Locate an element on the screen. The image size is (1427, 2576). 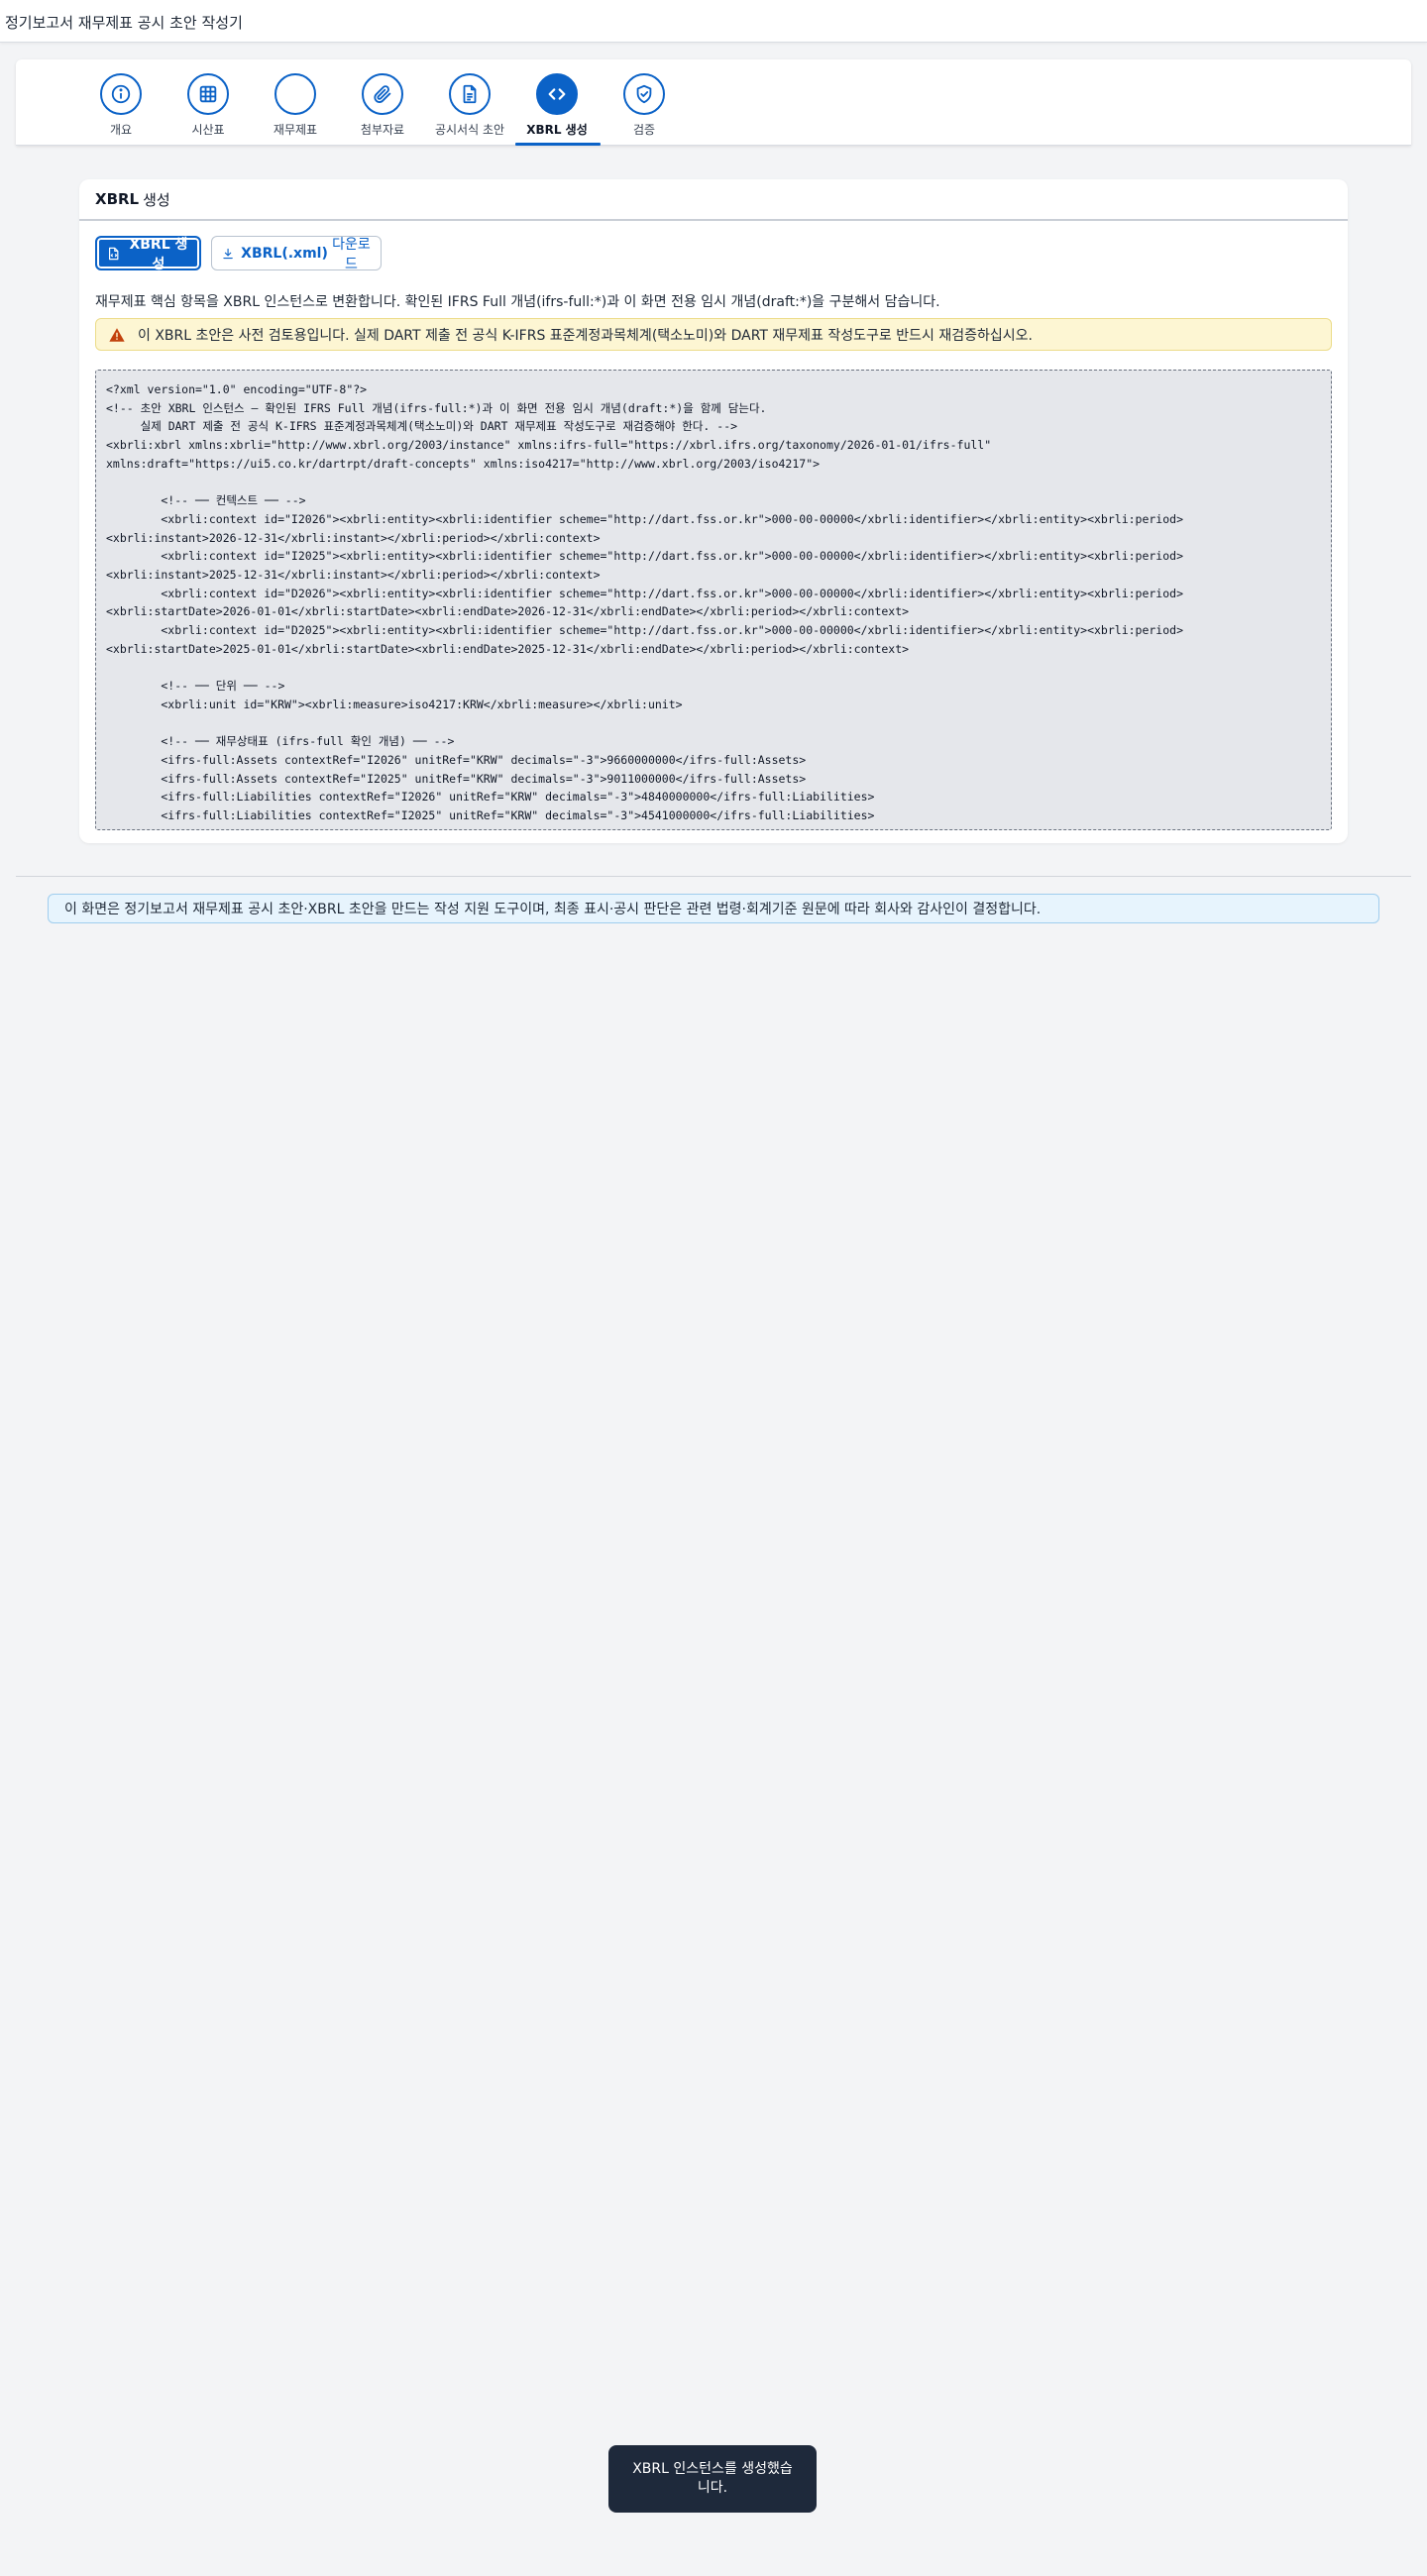
download-xbrl-button: XBRL(.xml) 다운로드 is located at coordinates (296, 254).